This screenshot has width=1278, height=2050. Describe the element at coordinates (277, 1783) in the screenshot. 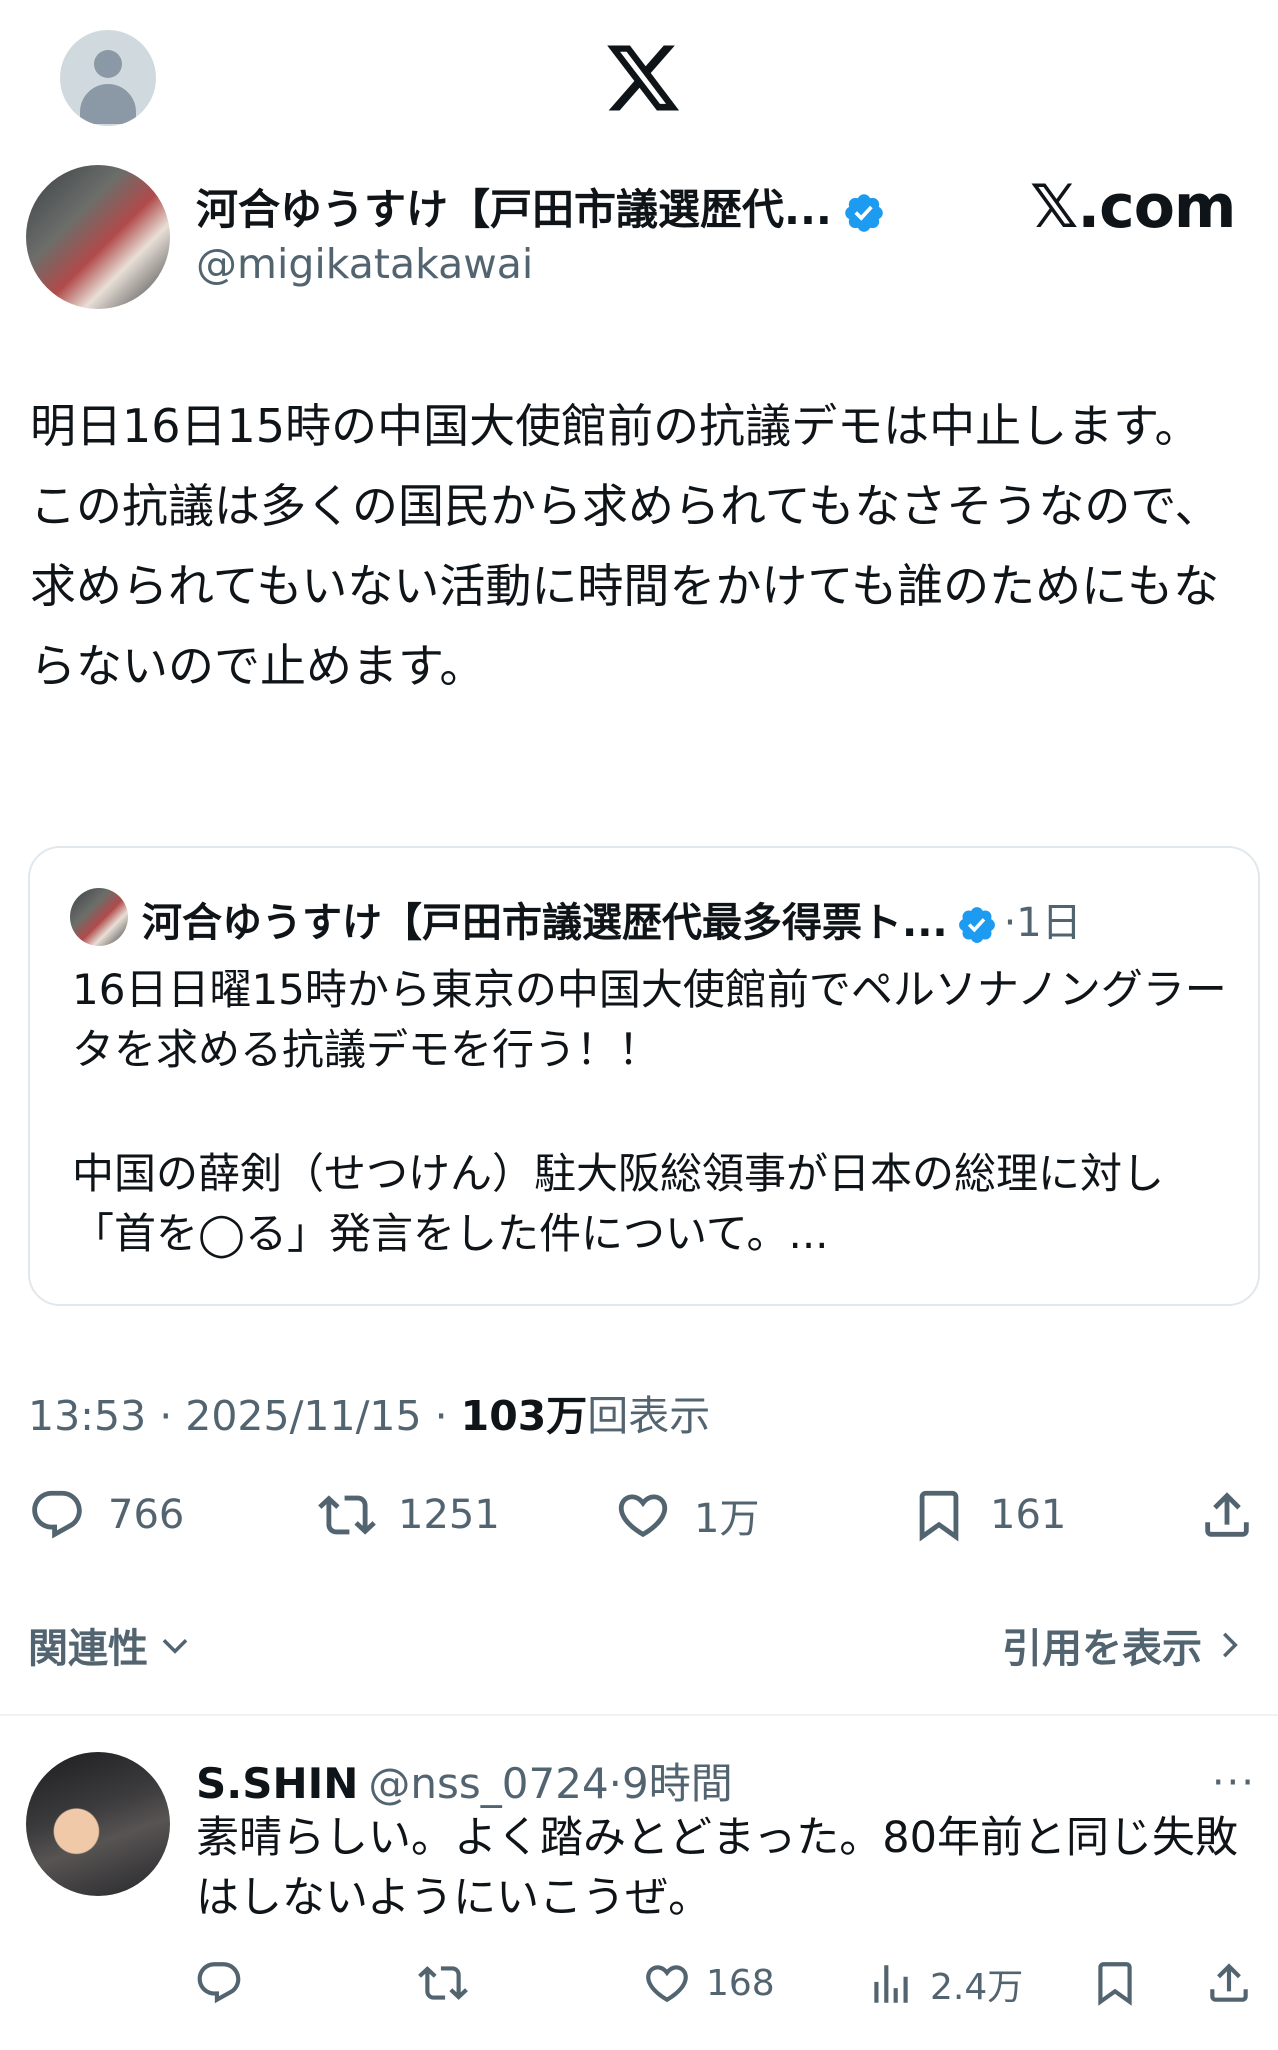

I see `reply-author-name: S.SHIN` at that location.